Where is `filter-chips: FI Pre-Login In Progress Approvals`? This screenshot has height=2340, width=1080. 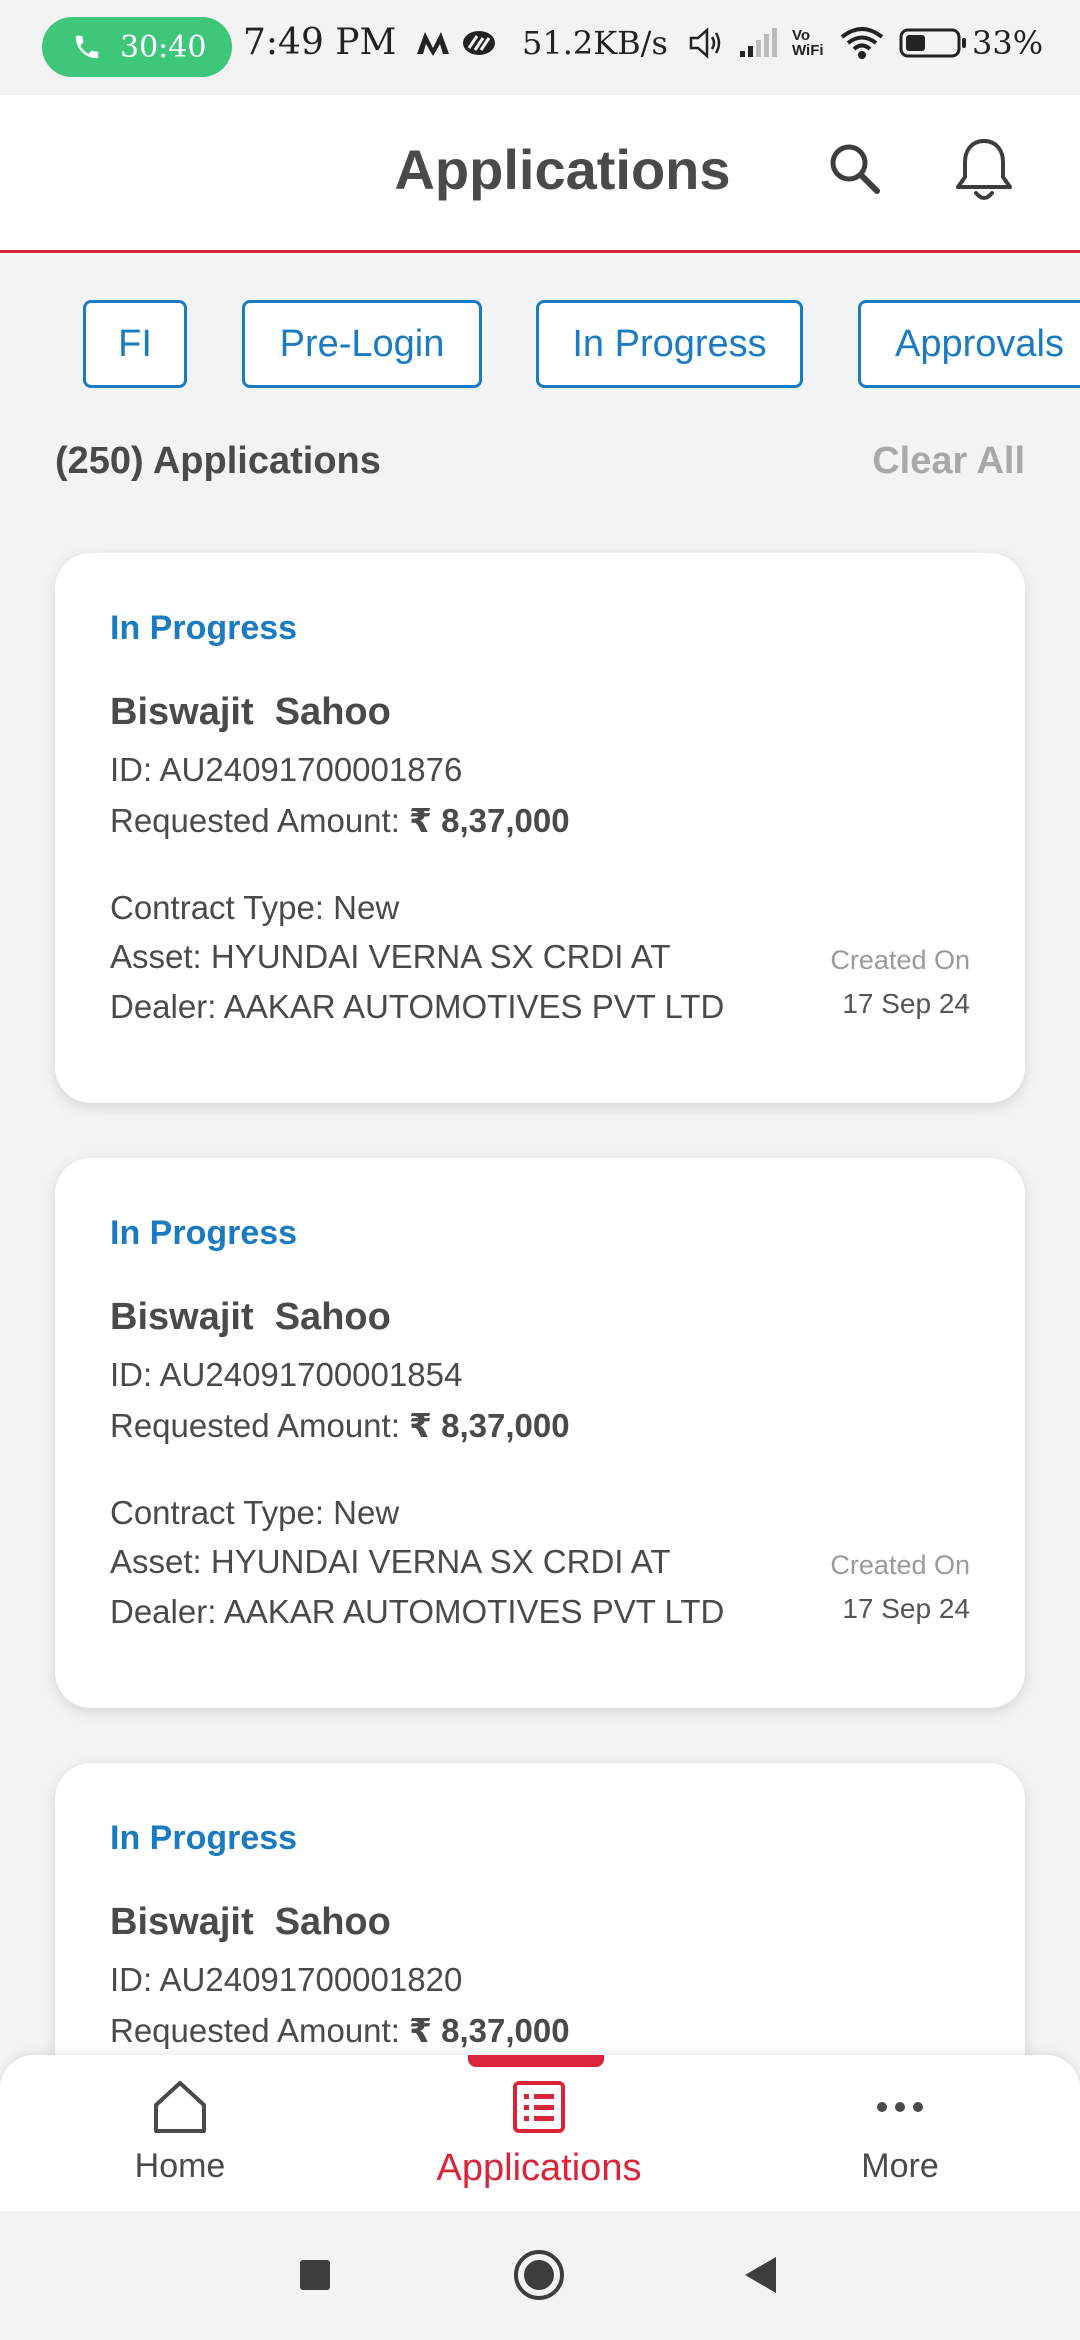
filter-chips: FI Pre-Login In Progress Approvals is located at coordinates (540, 346).